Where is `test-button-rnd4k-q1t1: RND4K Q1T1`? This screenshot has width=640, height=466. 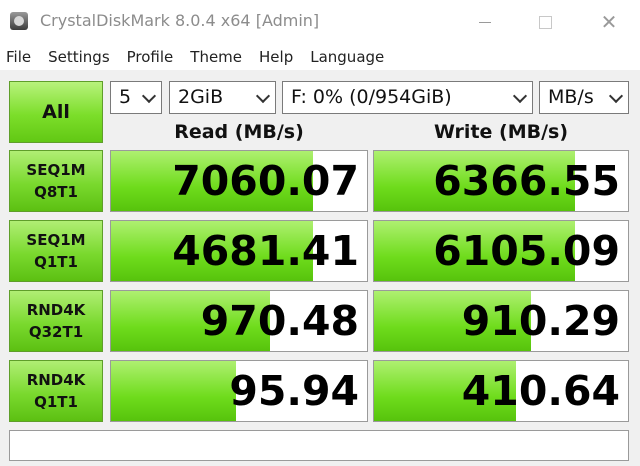
test-button-rnd4k-q1t1: RND4K Q1T1 is located at coordinates (56, 391).